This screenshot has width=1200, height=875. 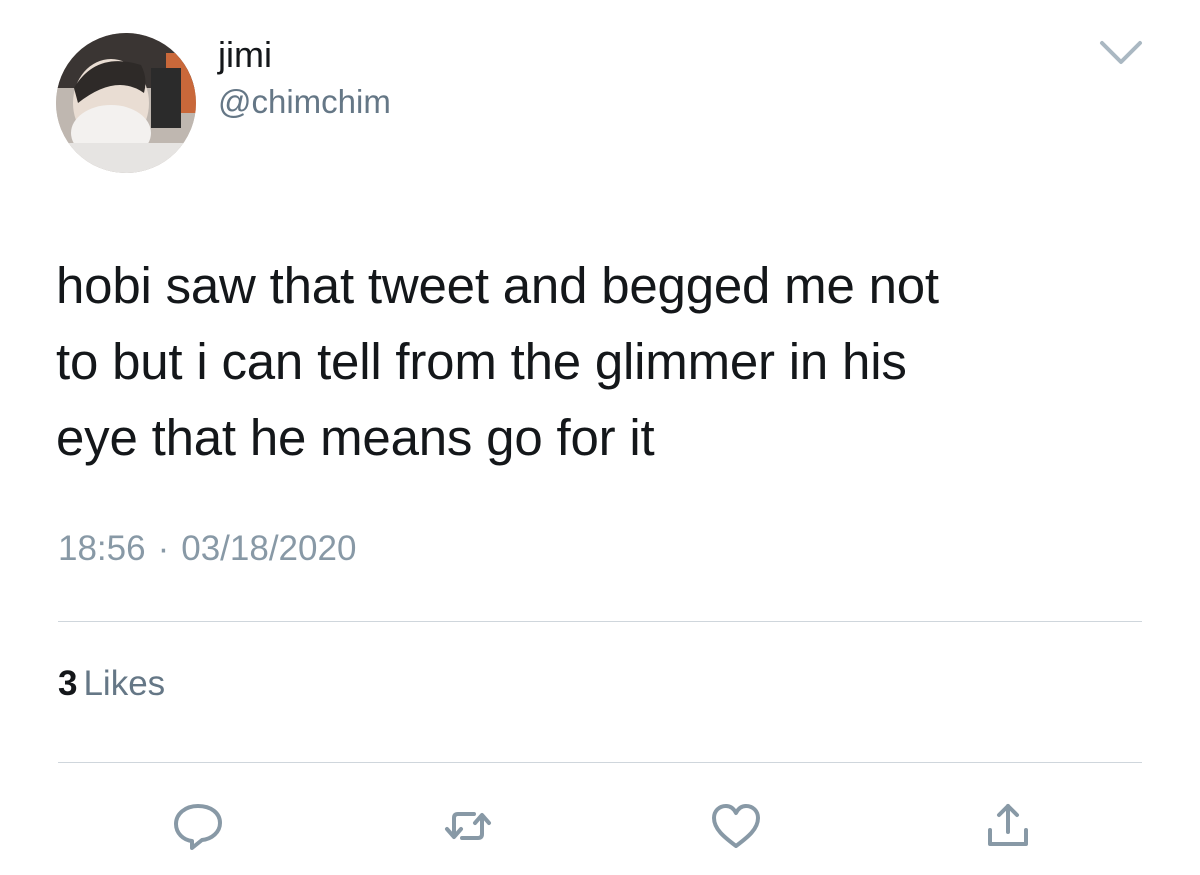 I want to click on tweet-timestamp: 18:56 · 03/18/2020, so click(x=207, y=549).